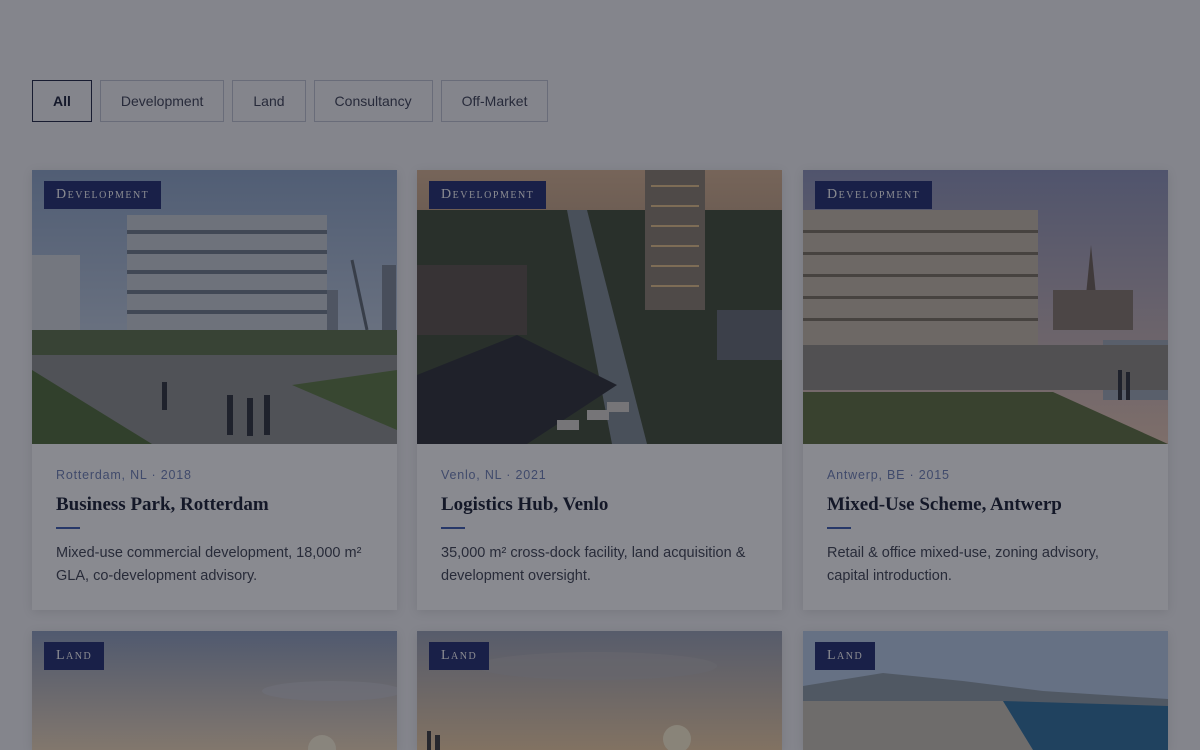 The height and width of the screenshot is (750, 1200). What do you see at coordinates (62, 101) in the screenshot?
I see `filter-all-button: All` at bounding box center [62, 101].